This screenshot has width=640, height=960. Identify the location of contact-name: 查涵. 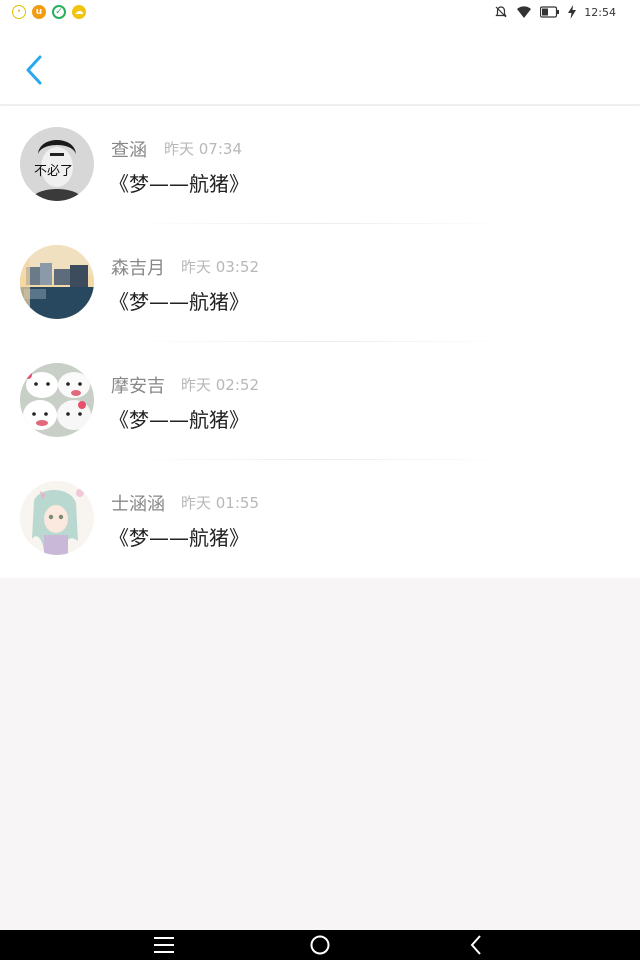
(129, 150).